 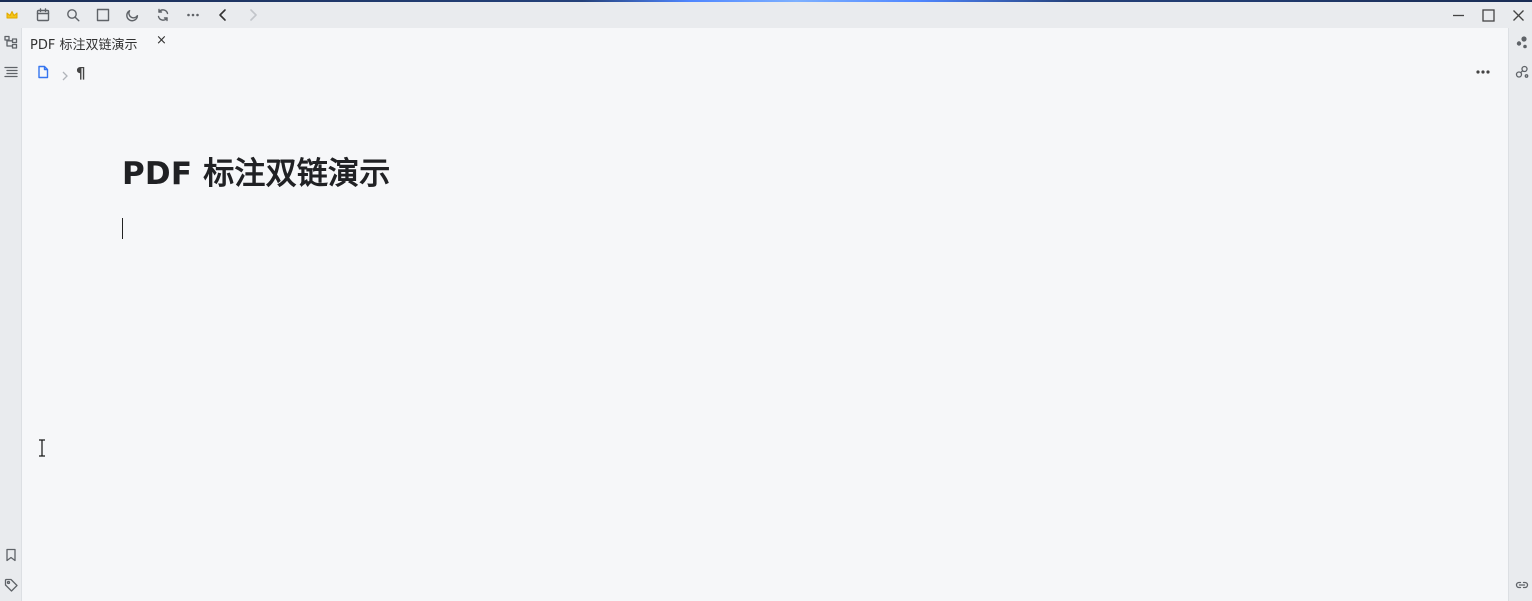 What do you see at coordinates (253, 15) in the screenshot?
I see `forward-icon` at bounding box center [253, 15].